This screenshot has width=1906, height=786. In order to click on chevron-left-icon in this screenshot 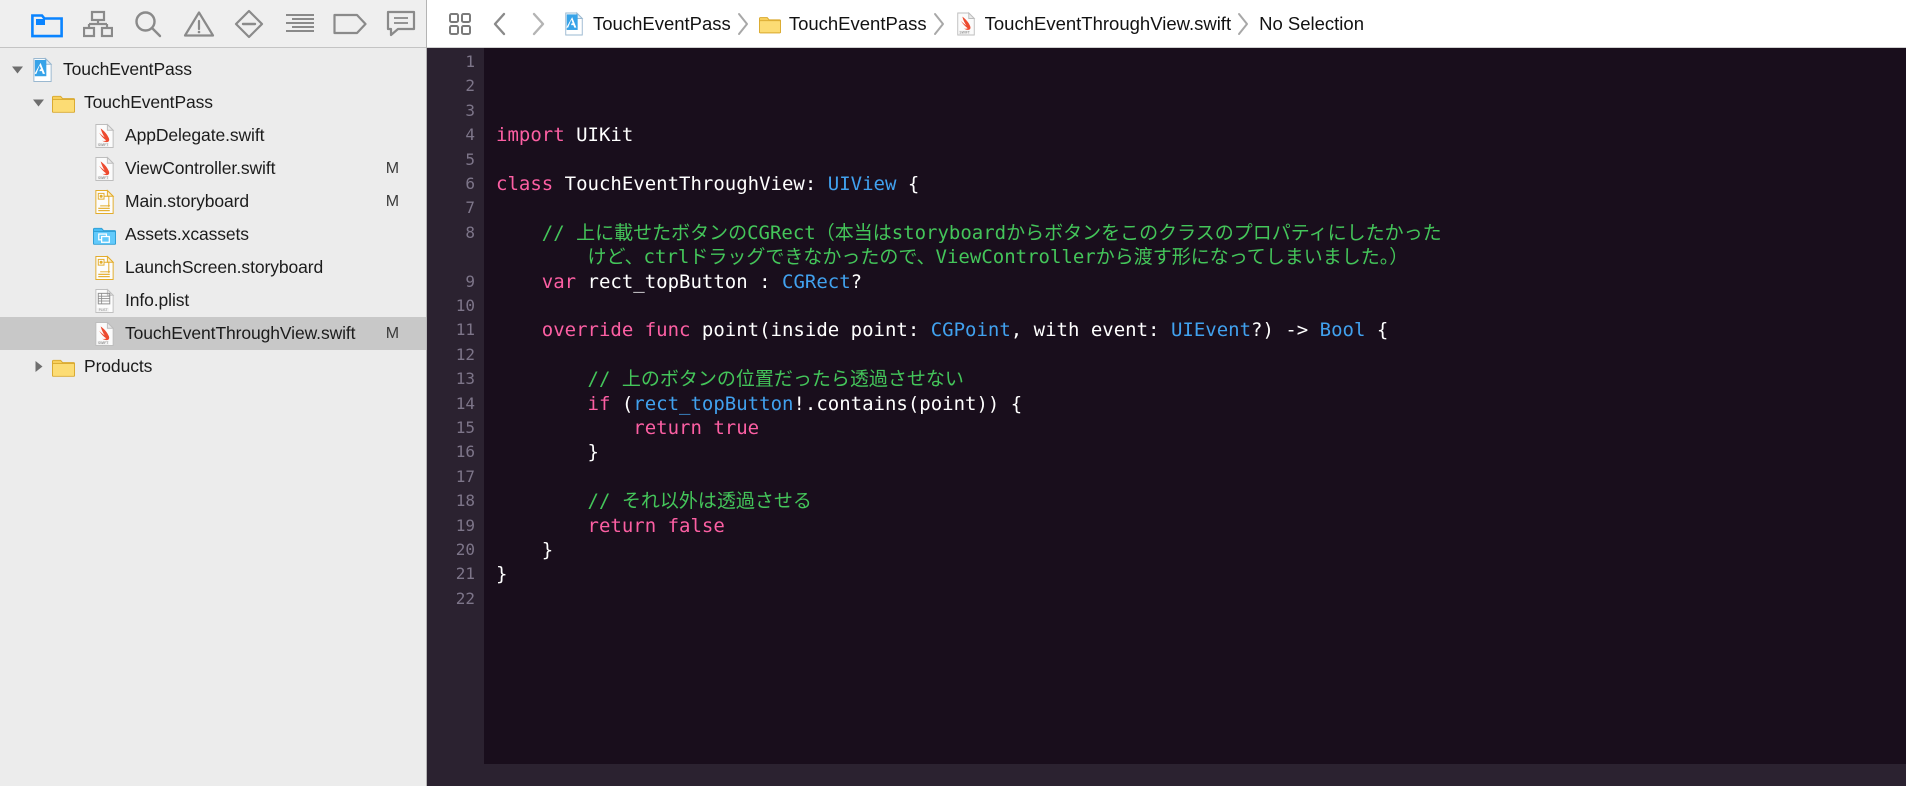, I will do `click(500, 24)`.